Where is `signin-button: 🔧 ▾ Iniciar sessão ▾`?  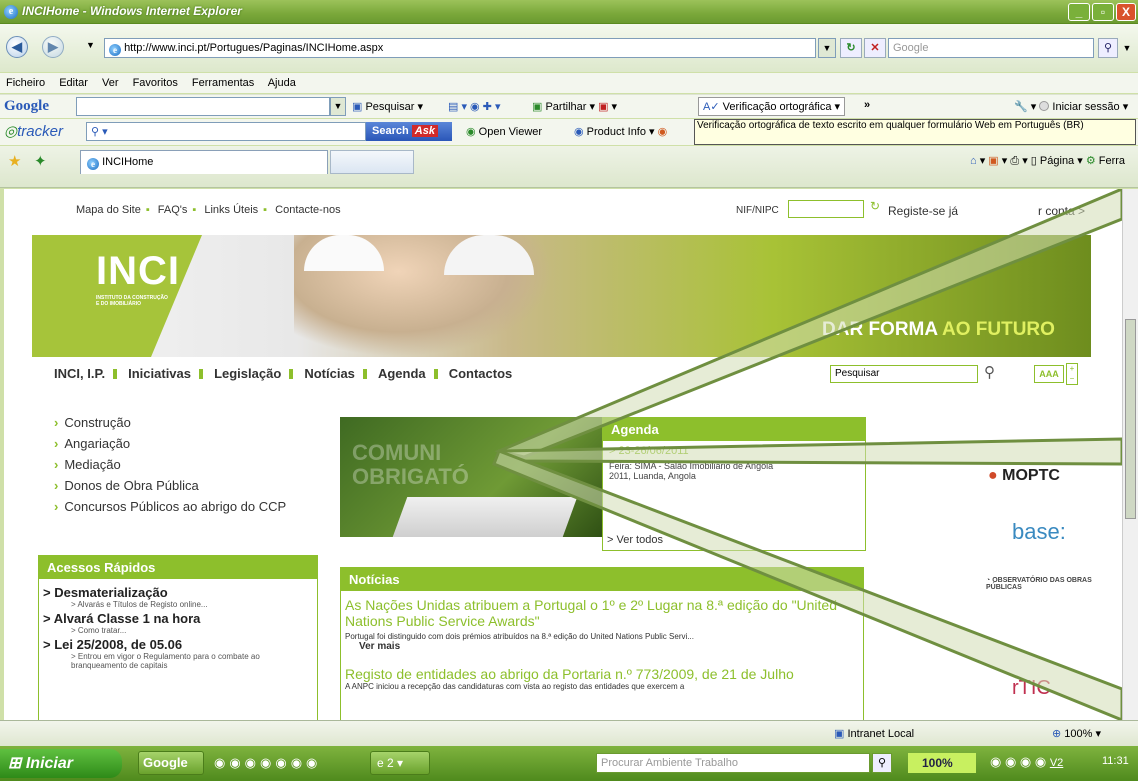 signin-button: 🔧 ▾ Iniciar sessão ▾ is located at coordinates (1071, 106).